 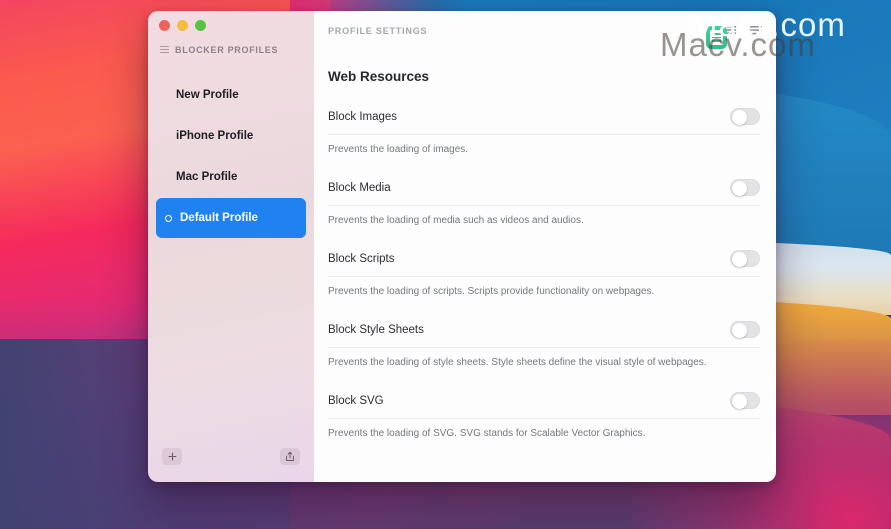 What do you see at coordinates (398, 149) in the screenshot?
I see `setting-description: Prevents the loading of images.` at bounding box center [398, 149].